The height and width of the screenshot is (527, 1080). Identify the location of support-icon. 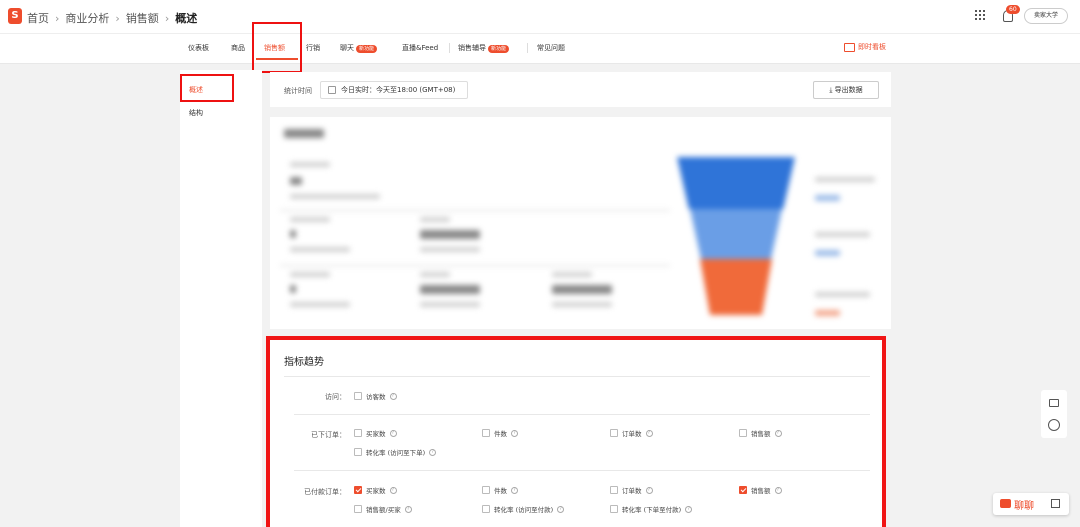
(1054, 425).